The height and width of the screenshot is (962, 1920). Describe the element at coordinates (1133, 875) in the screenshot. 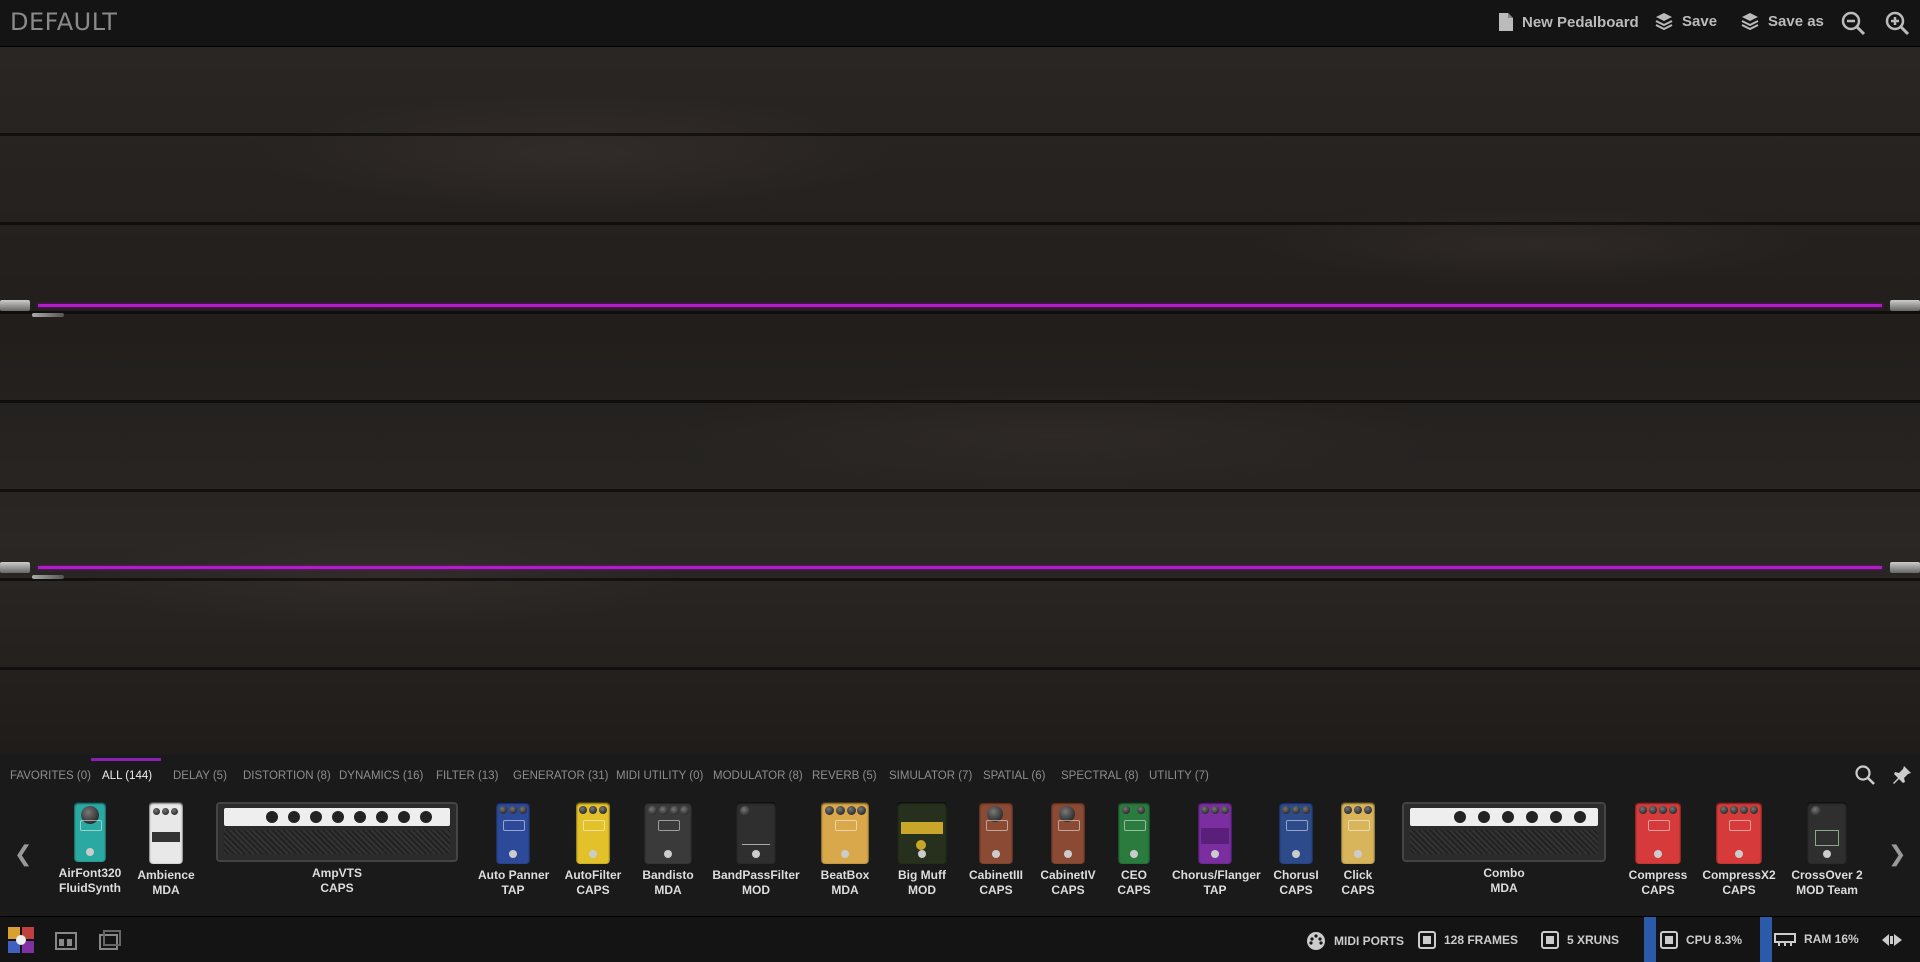

I see `plugin-name: CEO` at that location.